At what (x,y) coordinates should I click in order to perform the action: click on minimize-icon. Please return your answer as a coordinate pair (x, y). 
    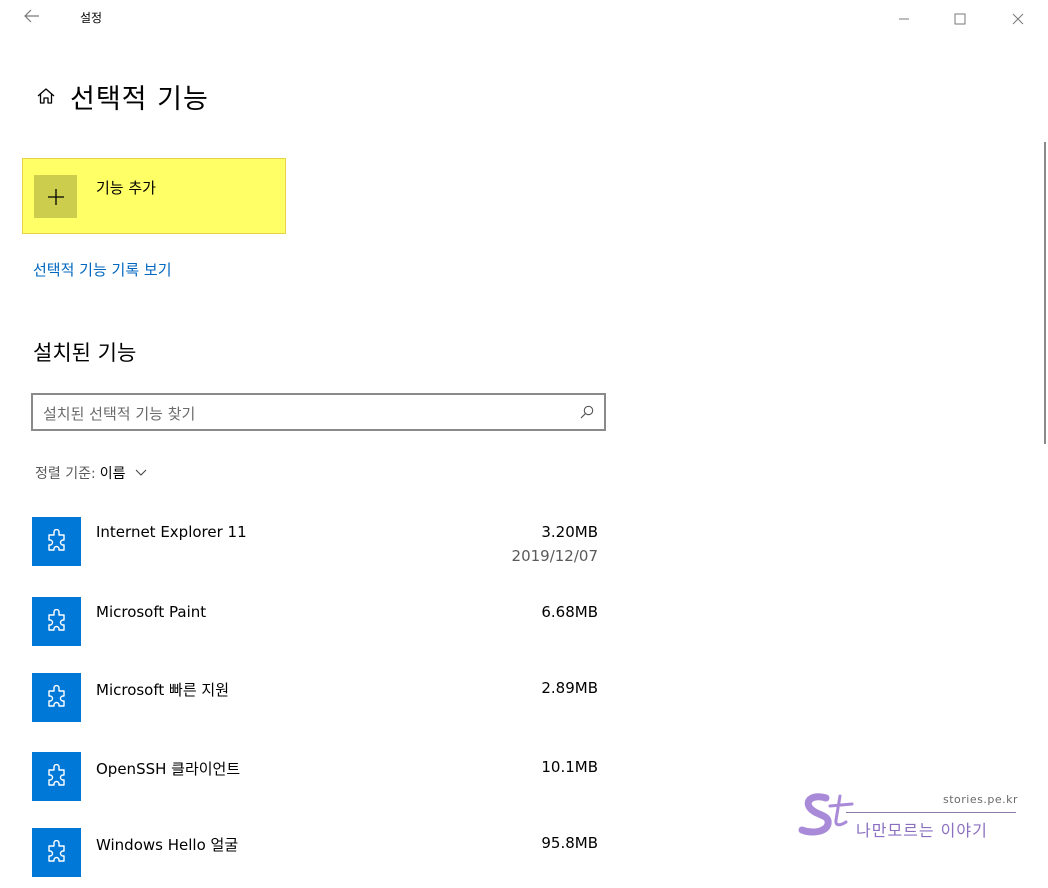
    Looking at the image, I should click on (904, 19).